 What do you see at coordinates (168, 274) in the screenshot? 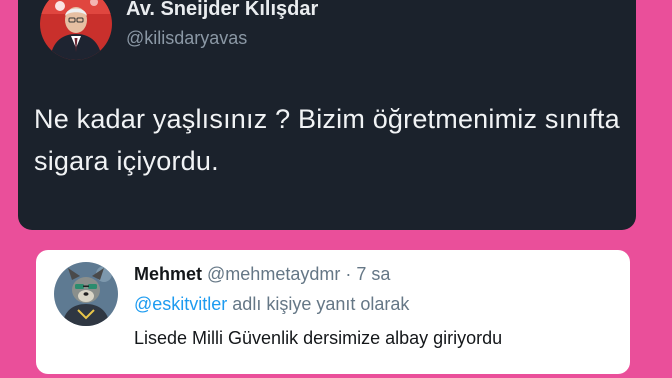
I see `reply-tweet-display-name: Mehmet` at bounding box center [168, 274].